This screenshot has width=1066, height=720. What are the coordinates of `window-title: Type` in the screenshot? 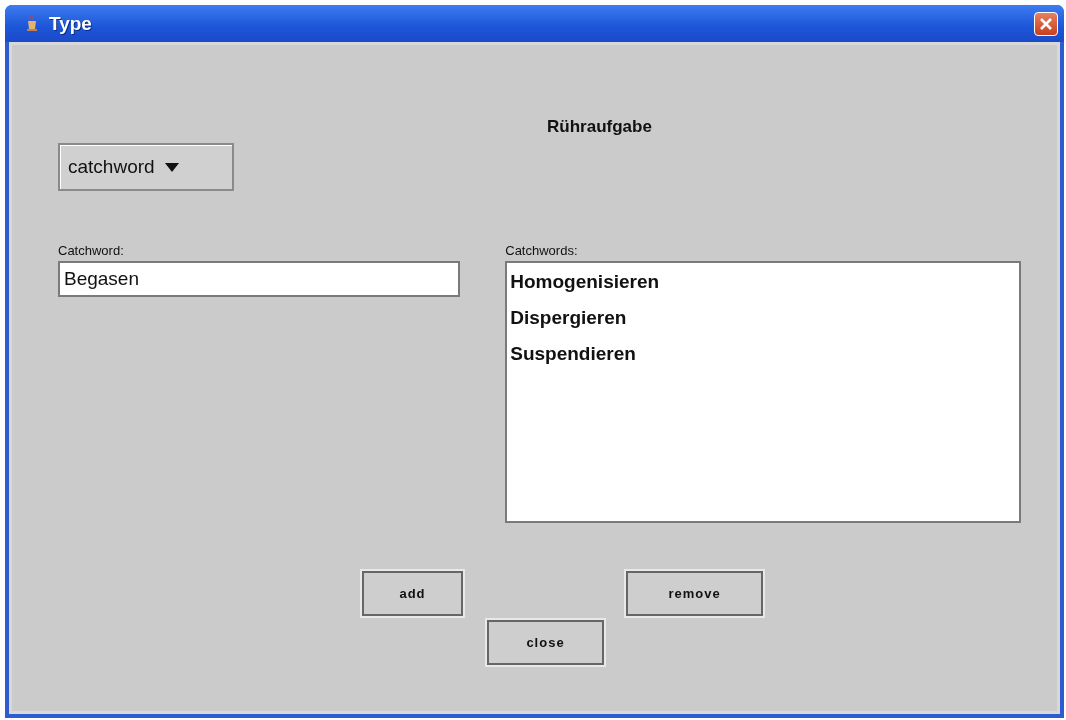 It's located at (71, 23).